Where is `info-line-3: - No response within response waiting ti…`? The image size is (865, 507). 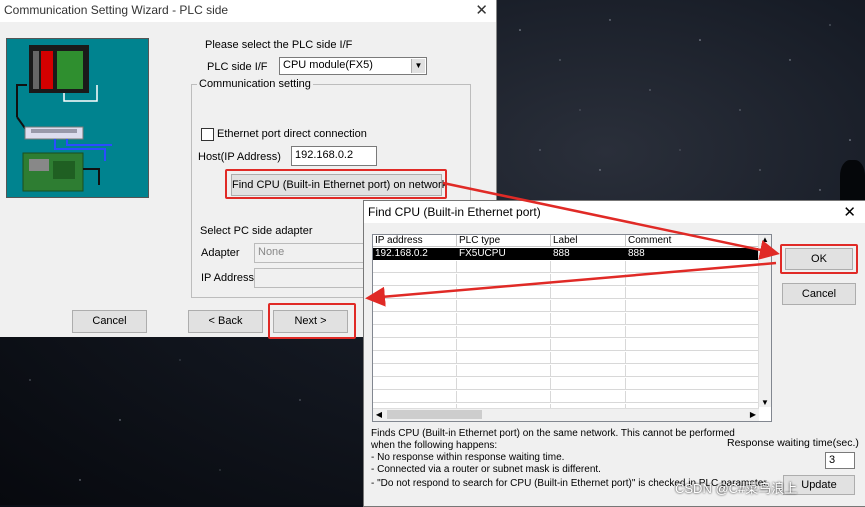
info-line-3: - No response within response waiting ti… is located at coordinates (468, 457).